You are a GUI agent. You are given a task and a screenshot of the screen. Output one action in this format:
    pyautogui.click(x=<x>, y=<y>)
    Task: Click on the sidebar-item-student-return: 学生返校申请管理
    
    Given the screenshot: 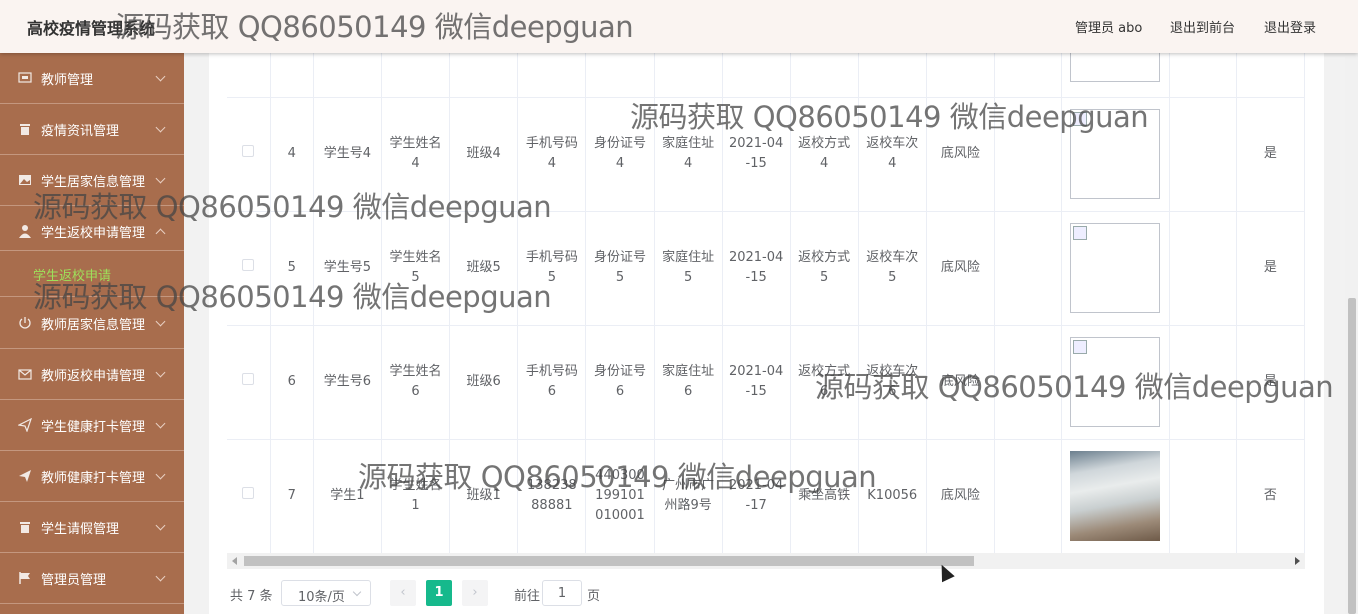 What is the action you would take?
    pyautogui.click(x=92, y=228)
    